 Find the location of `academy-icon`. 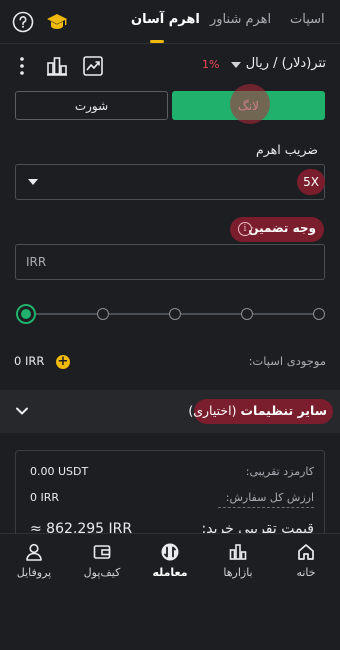

academy-icon is located at coordinates (57, 22).